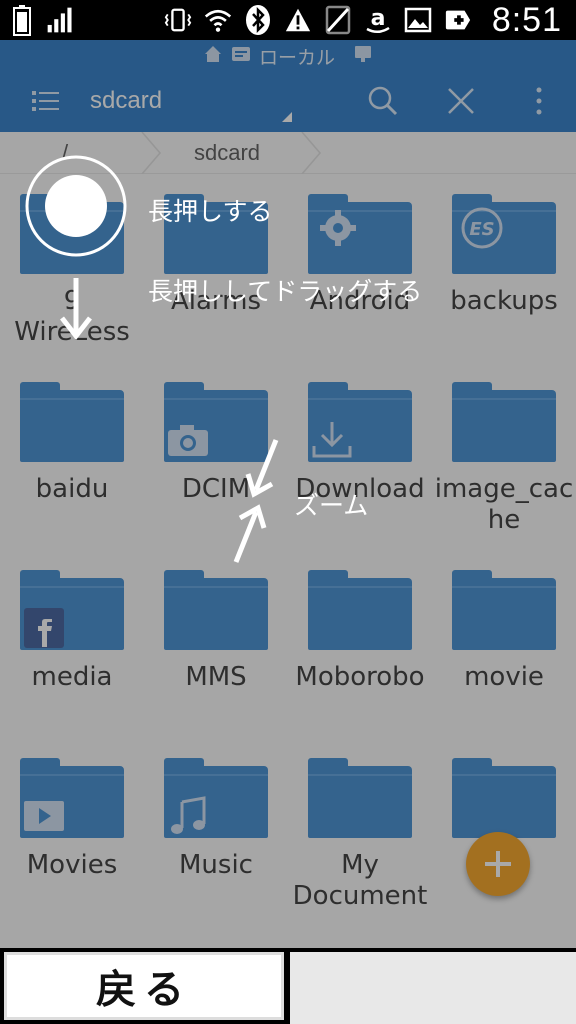 The height and width of the screenshot is (1024, 576). I want to click on back-button: 戻る, so click(144, 986).